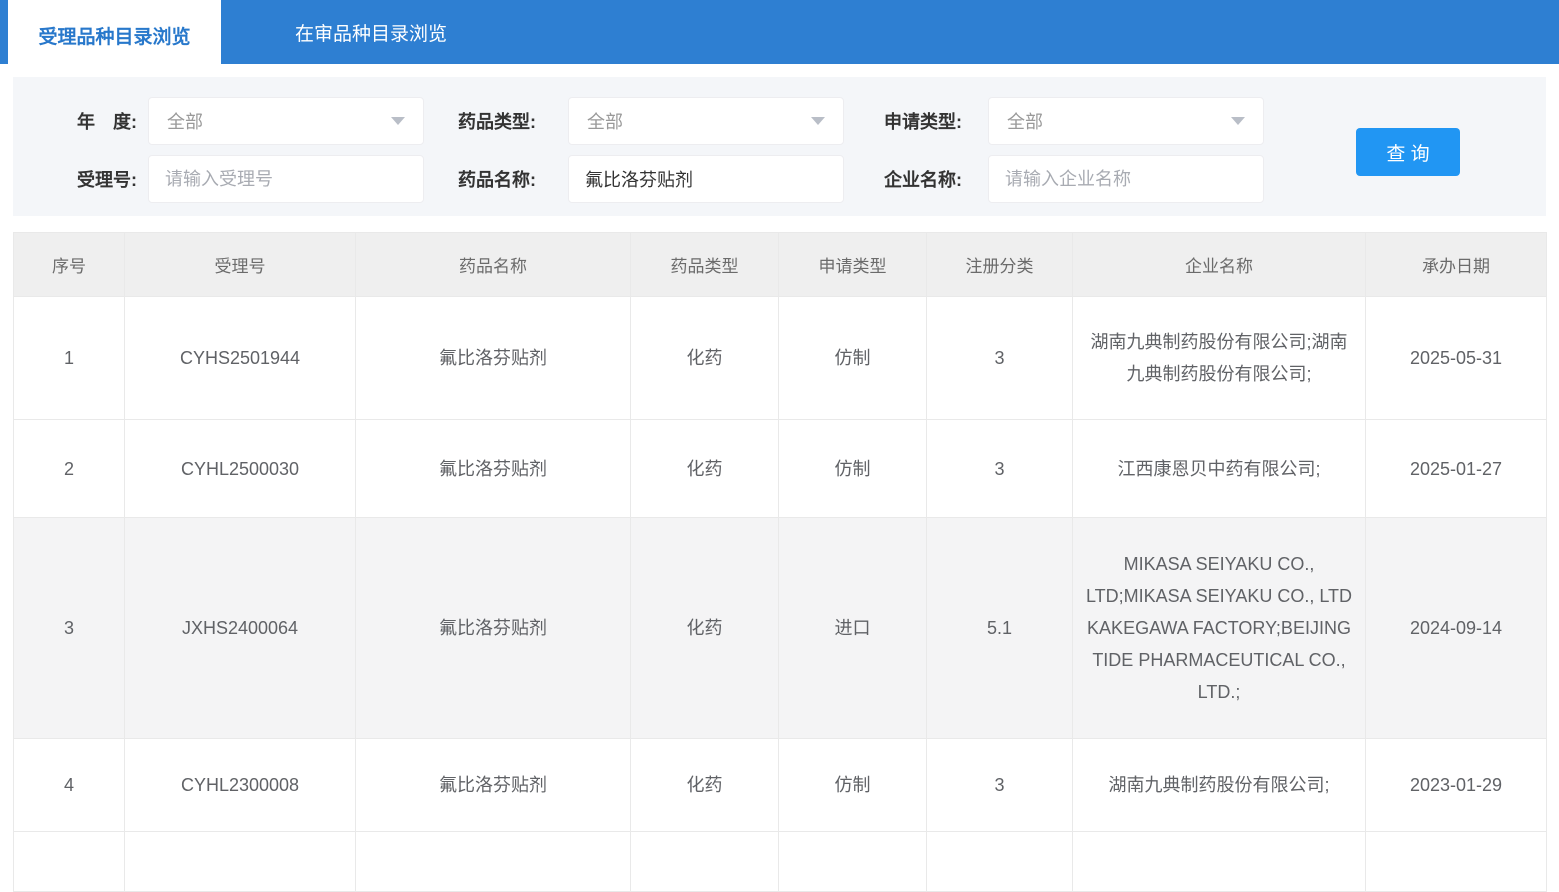 The height and width of the screenshot is (892, 1559). I want to click on table-header-row: 序号 受理号 药品名称 药品类型 申请类型 注册分类 企业名称 承办日期, so click(780, 264).